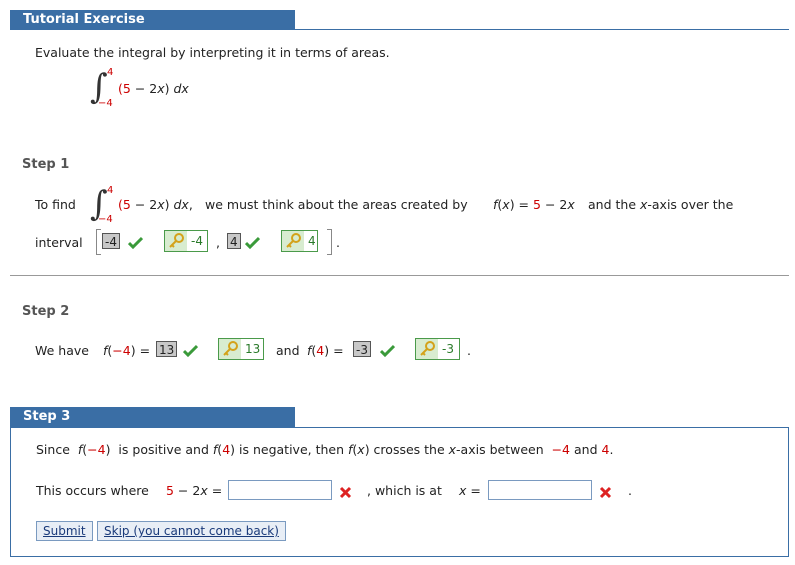 The height and width of the screenshot is (565, 795). I want to click on answer-key-f-4: -3, so click(437, 349).